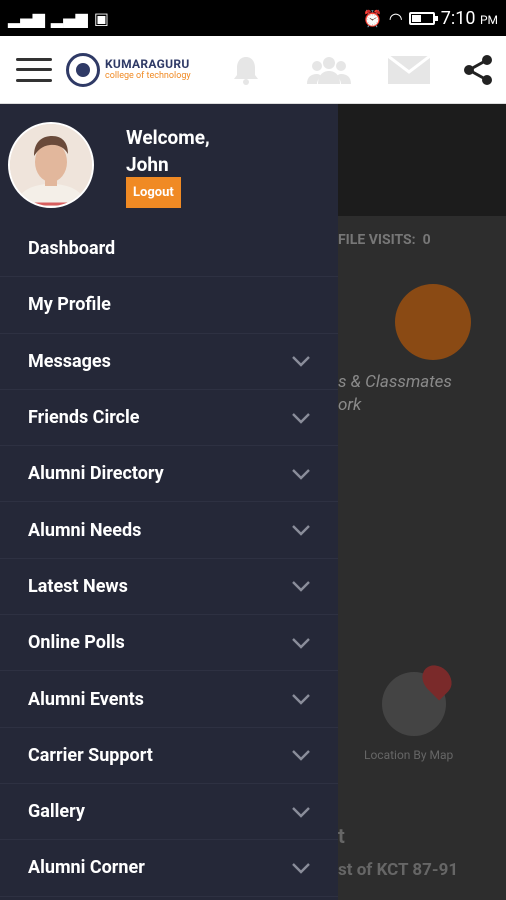 This screenshot has height=900, width=506. Describe the element at coordinates (169, 587) in the screenshot. I see `menu-item-latest-news: Latest News` at that location.